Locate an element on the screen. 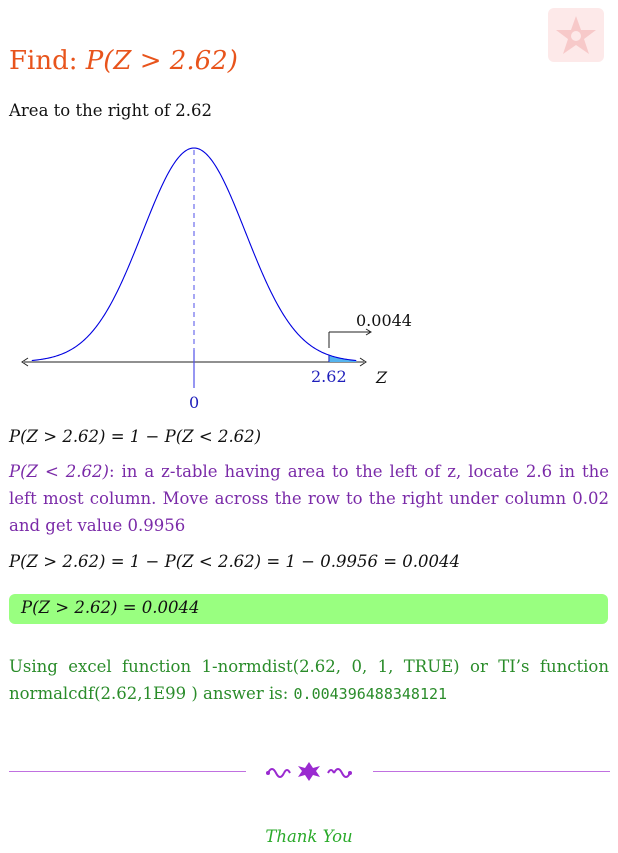 Image resolution: width=618 pixels, height=853 pixels. ornament-icon is located at coordinates (309, 771).